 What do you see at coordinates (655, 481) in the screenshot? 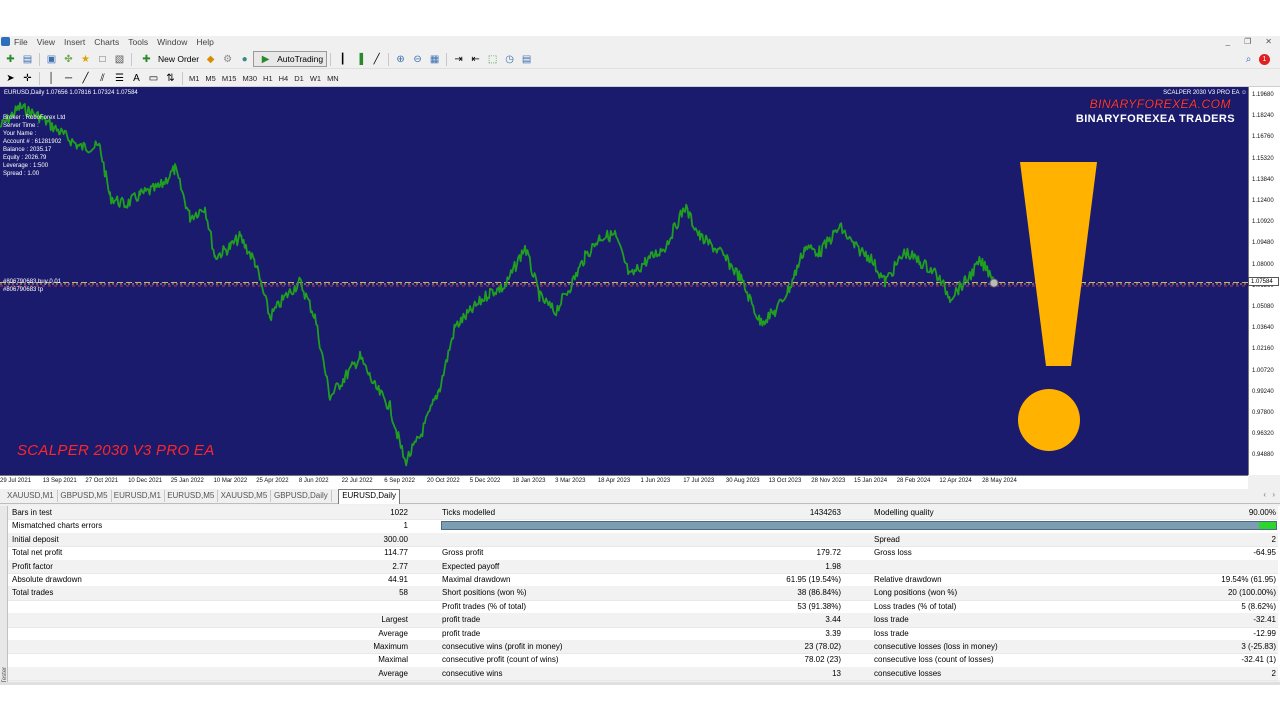
I see `date-tick-label: 1 Jun 2023` at bounding box center [655, 481].